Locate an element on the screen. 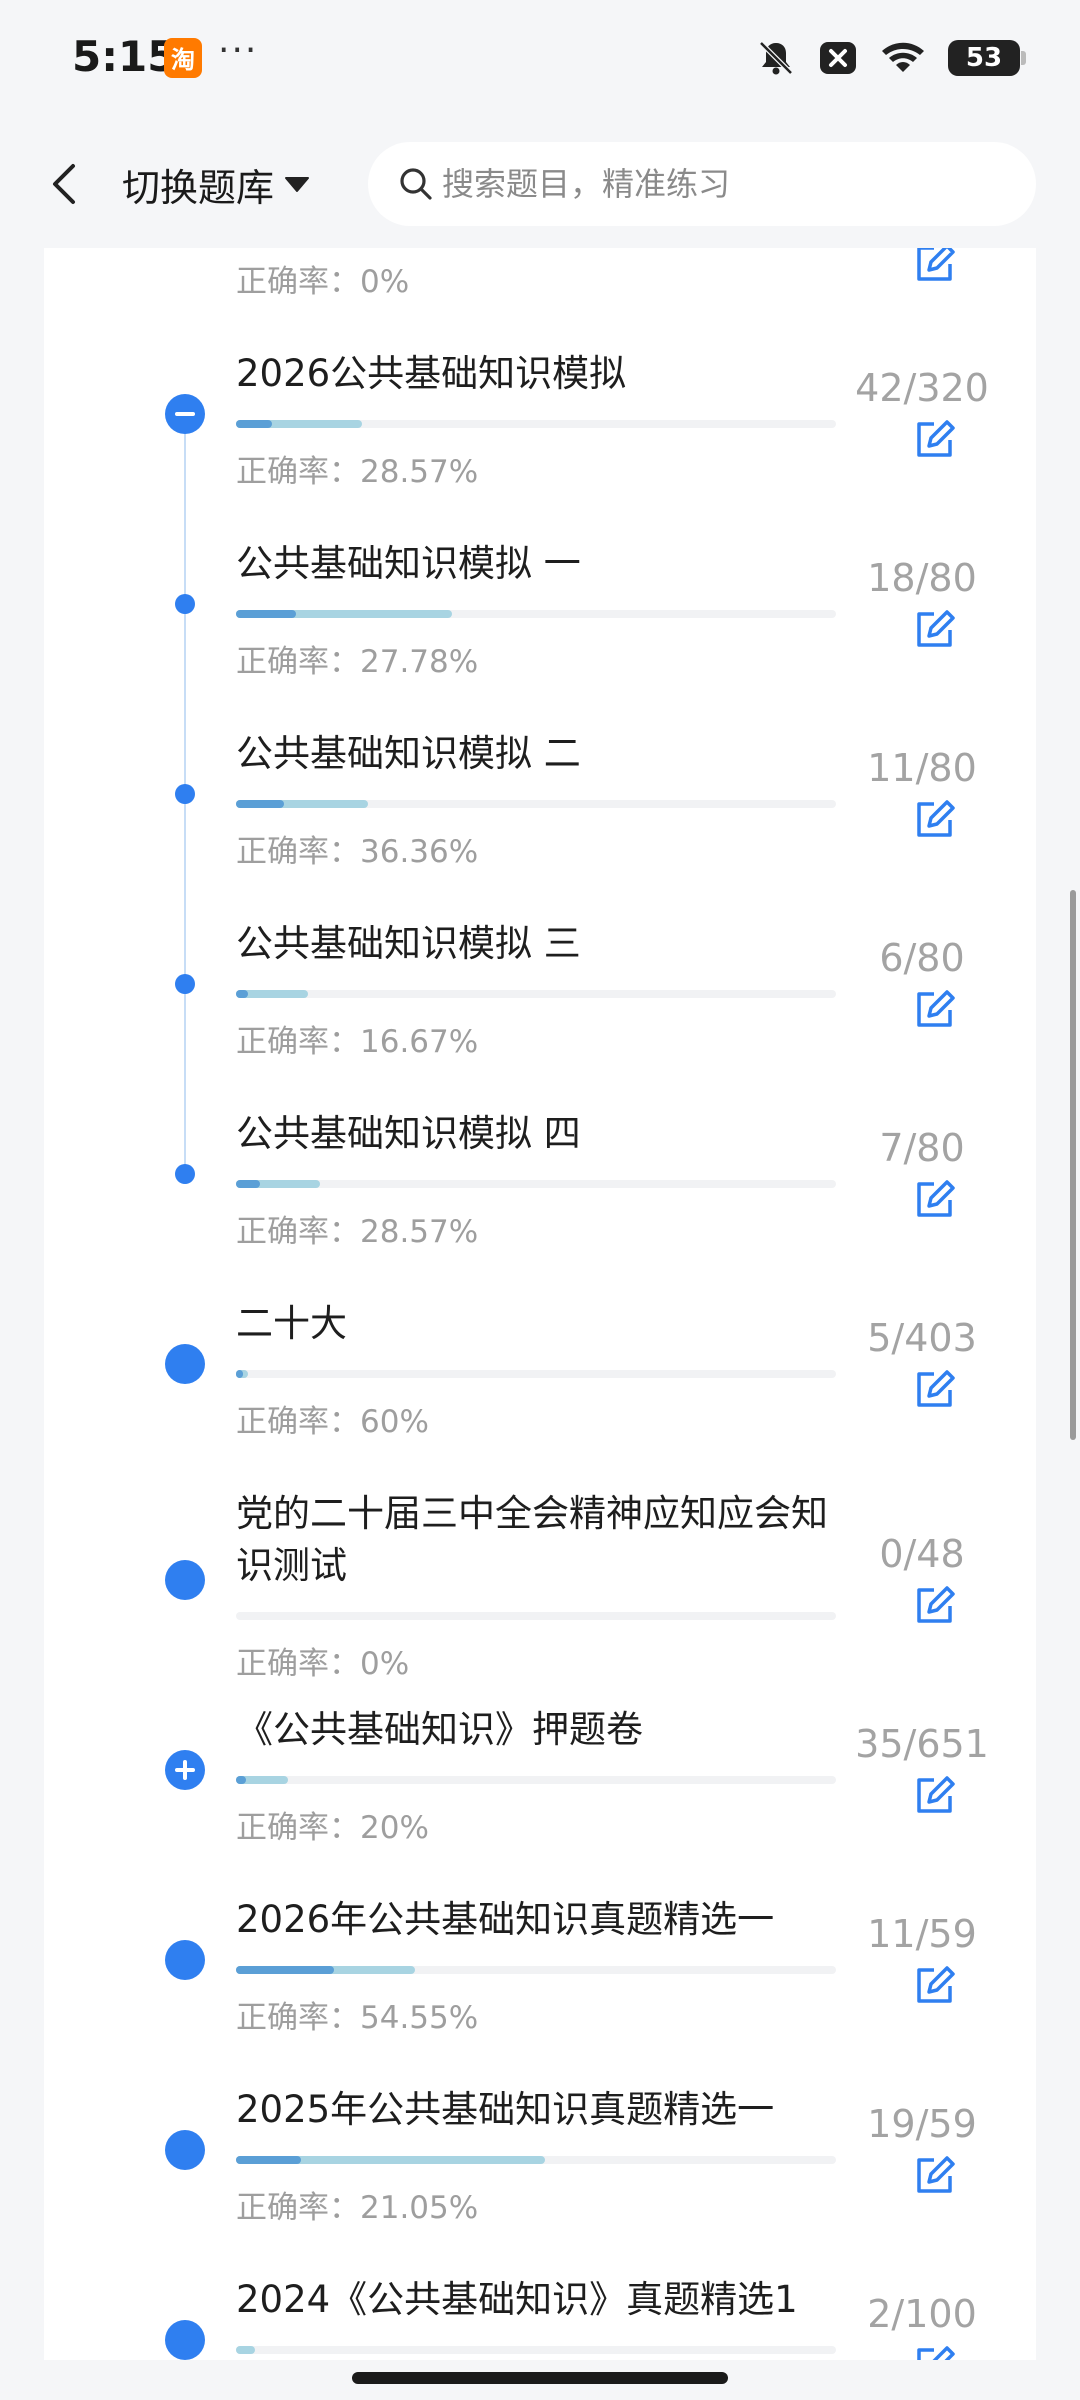  item-title: 《公共基础知识》押题卷 is located at coordinates (439, 1729).